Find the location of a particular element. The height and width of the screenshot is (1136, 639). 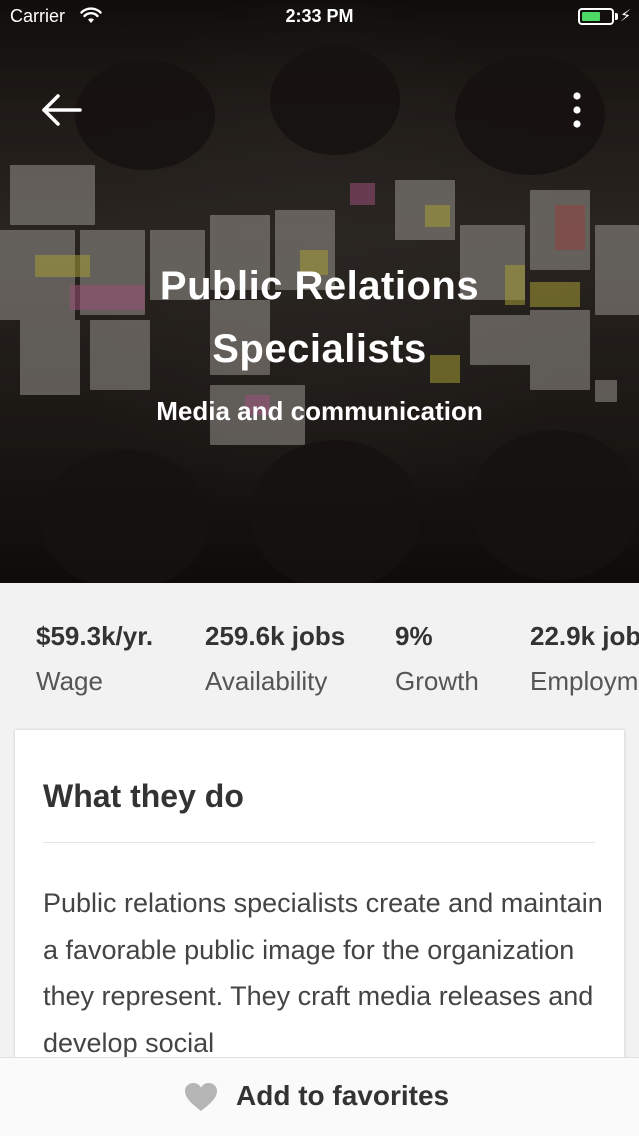

arrow-left-icon is located at coordinates (61, 110).